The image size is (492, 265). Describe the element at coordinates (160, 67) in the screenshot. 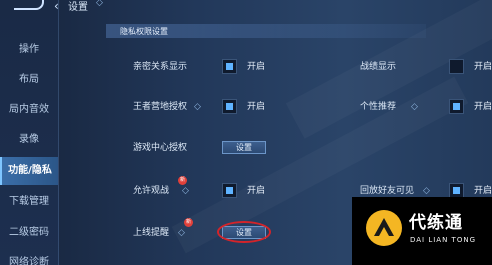

I see `intimacy-label: 亲密关系显示` at that location.